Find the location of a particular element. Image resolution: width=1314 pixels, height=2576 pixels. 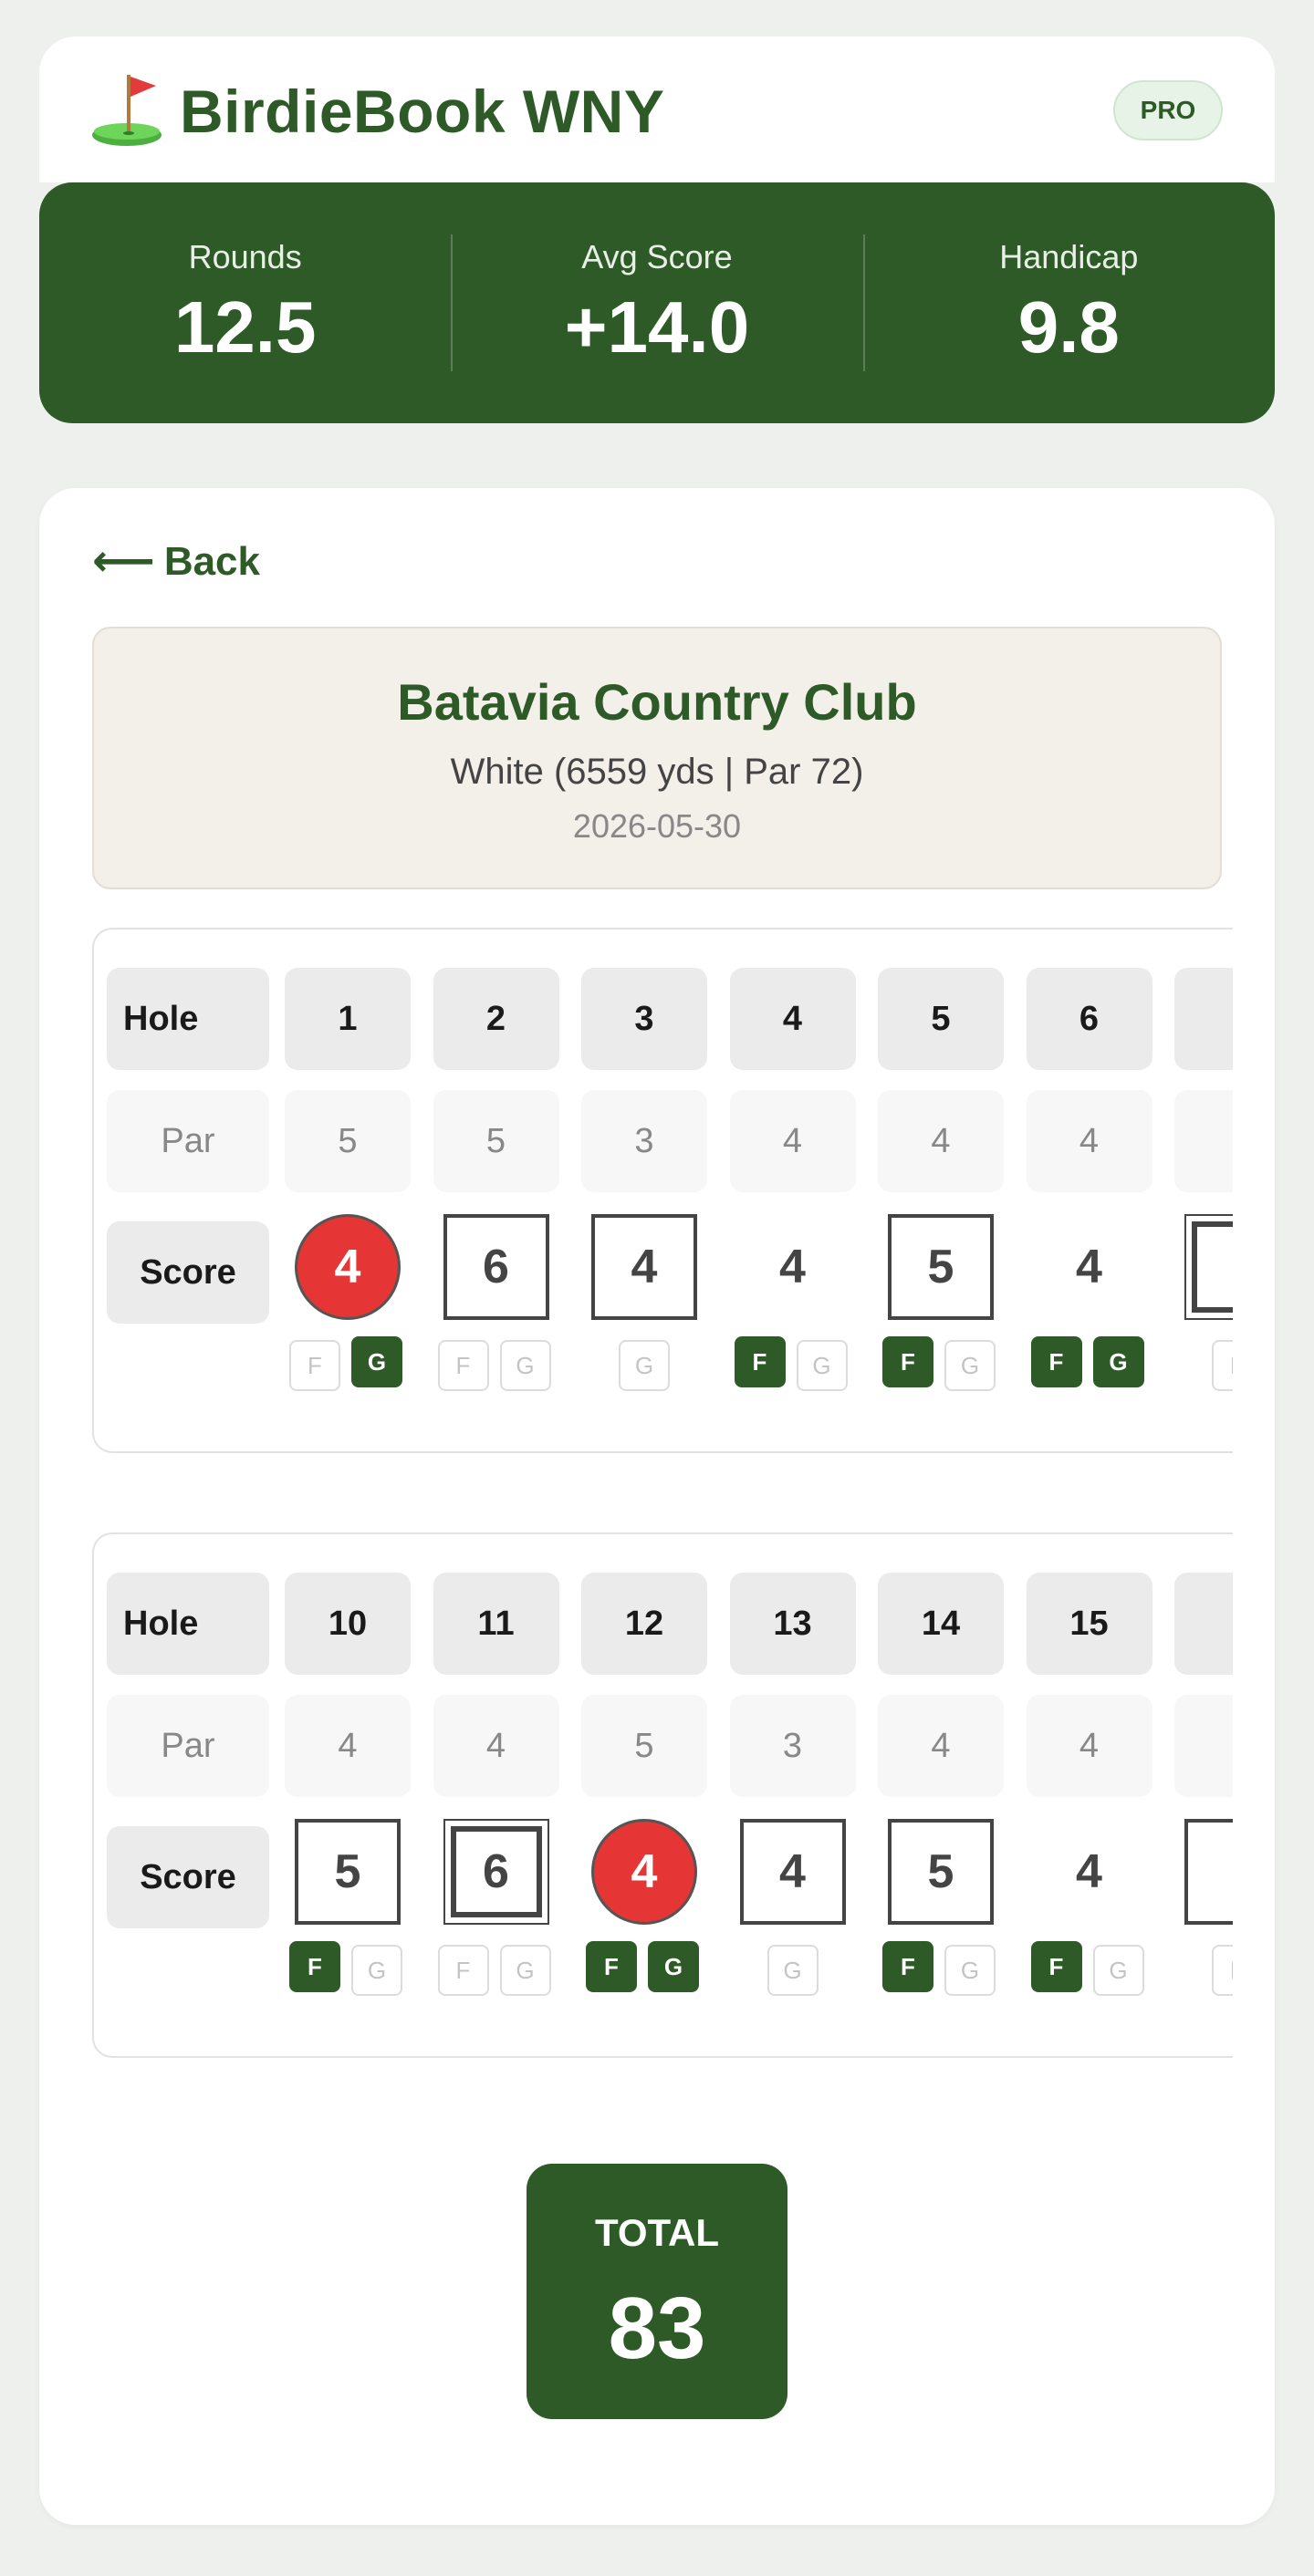

stat-label: Avg Score is located at coordinates (657, 256).